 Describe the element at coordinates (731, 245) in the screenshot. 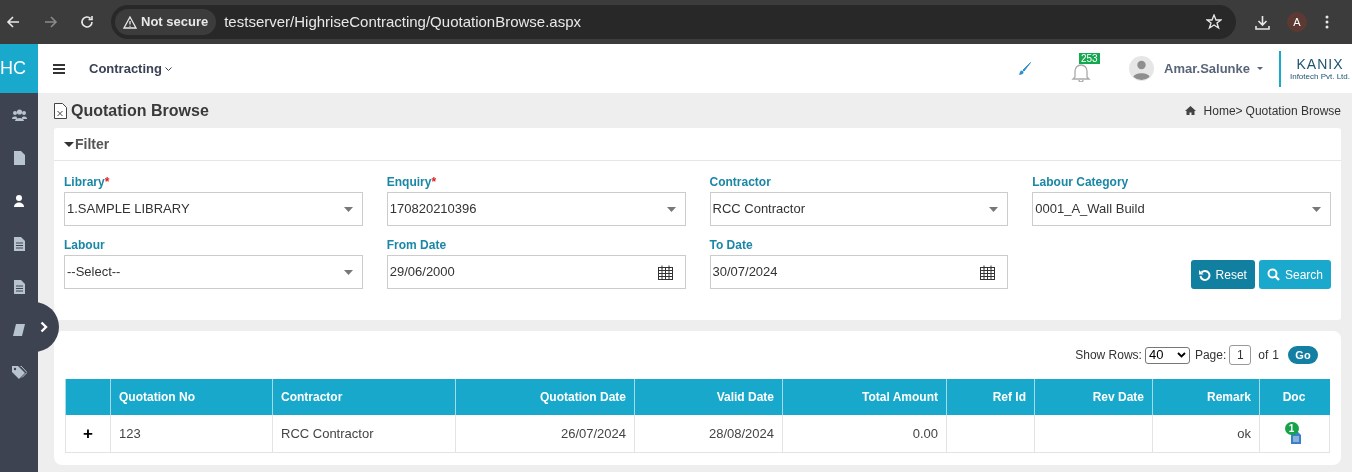

I see `field-label: To Date` at that location.